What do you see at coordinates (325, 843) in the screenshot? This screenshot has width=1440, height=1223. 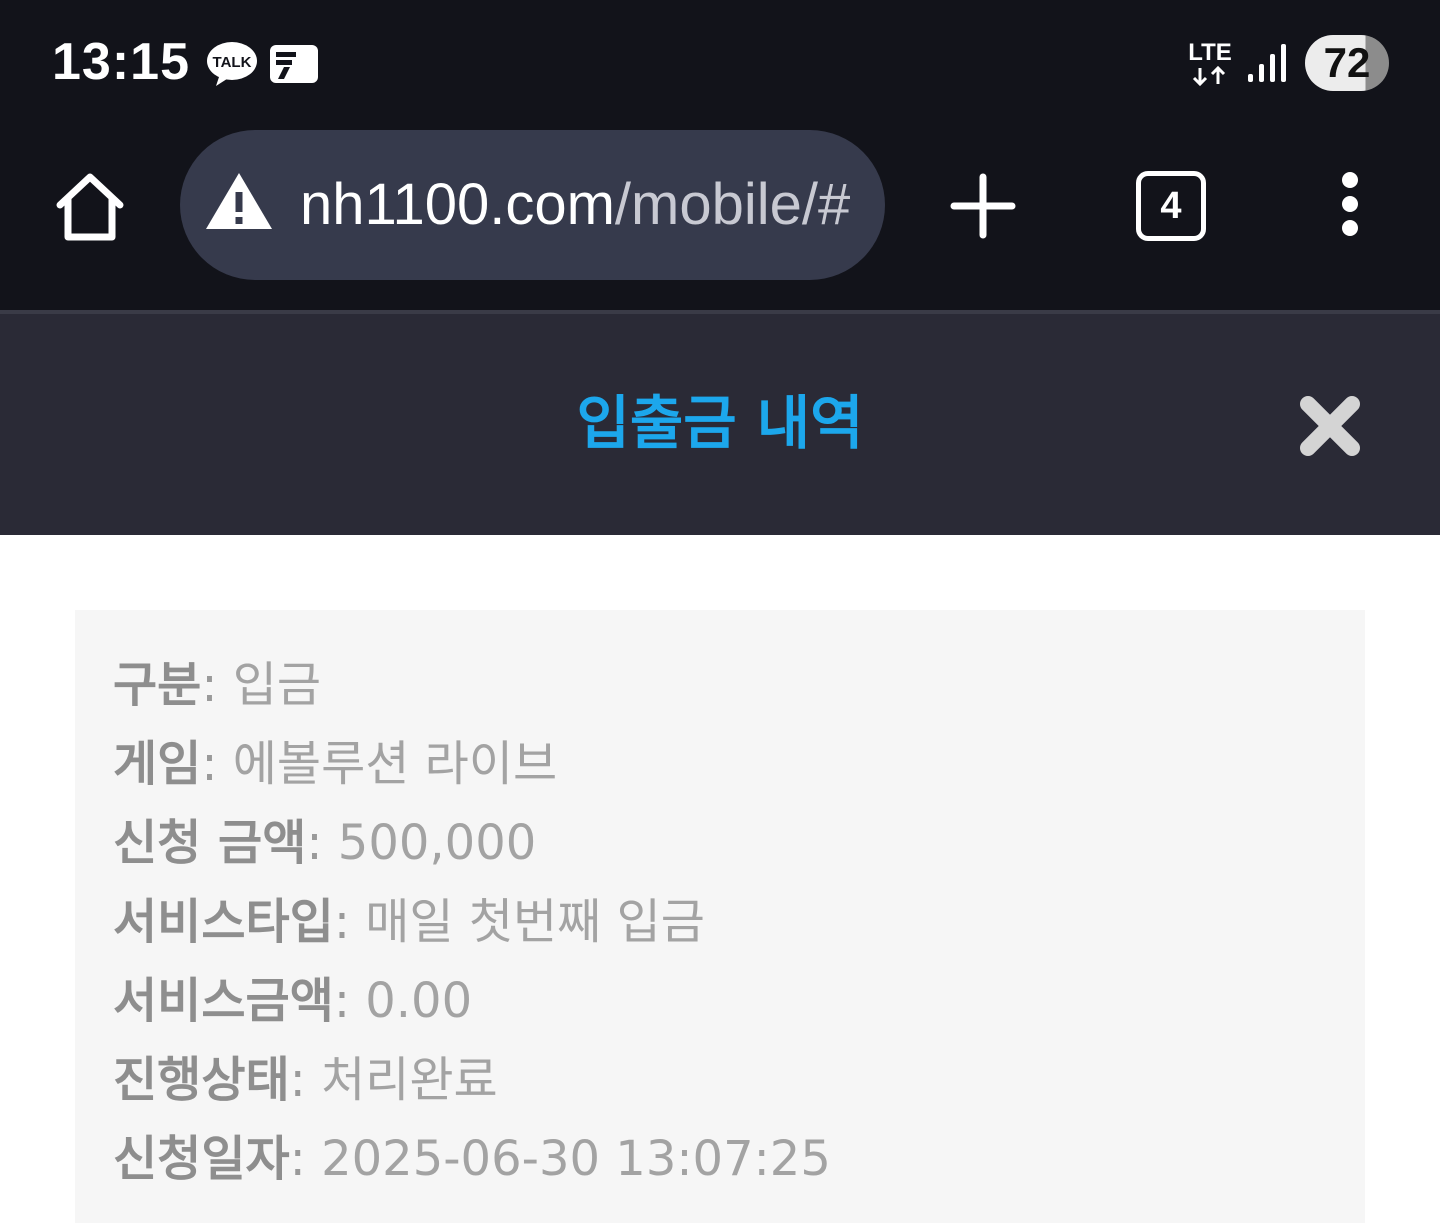 I see `detail-row-request-amount: 신청 금액: 500,000` at bounding box center [325, 843].